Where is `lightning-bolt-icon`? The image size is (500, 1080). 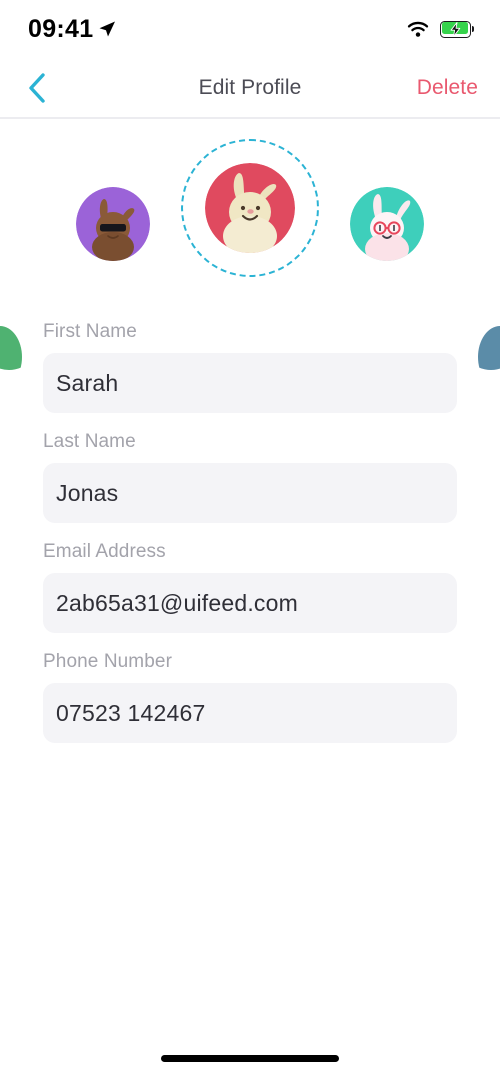 lightning-bolt-icon is located at coordinates (455, 29).